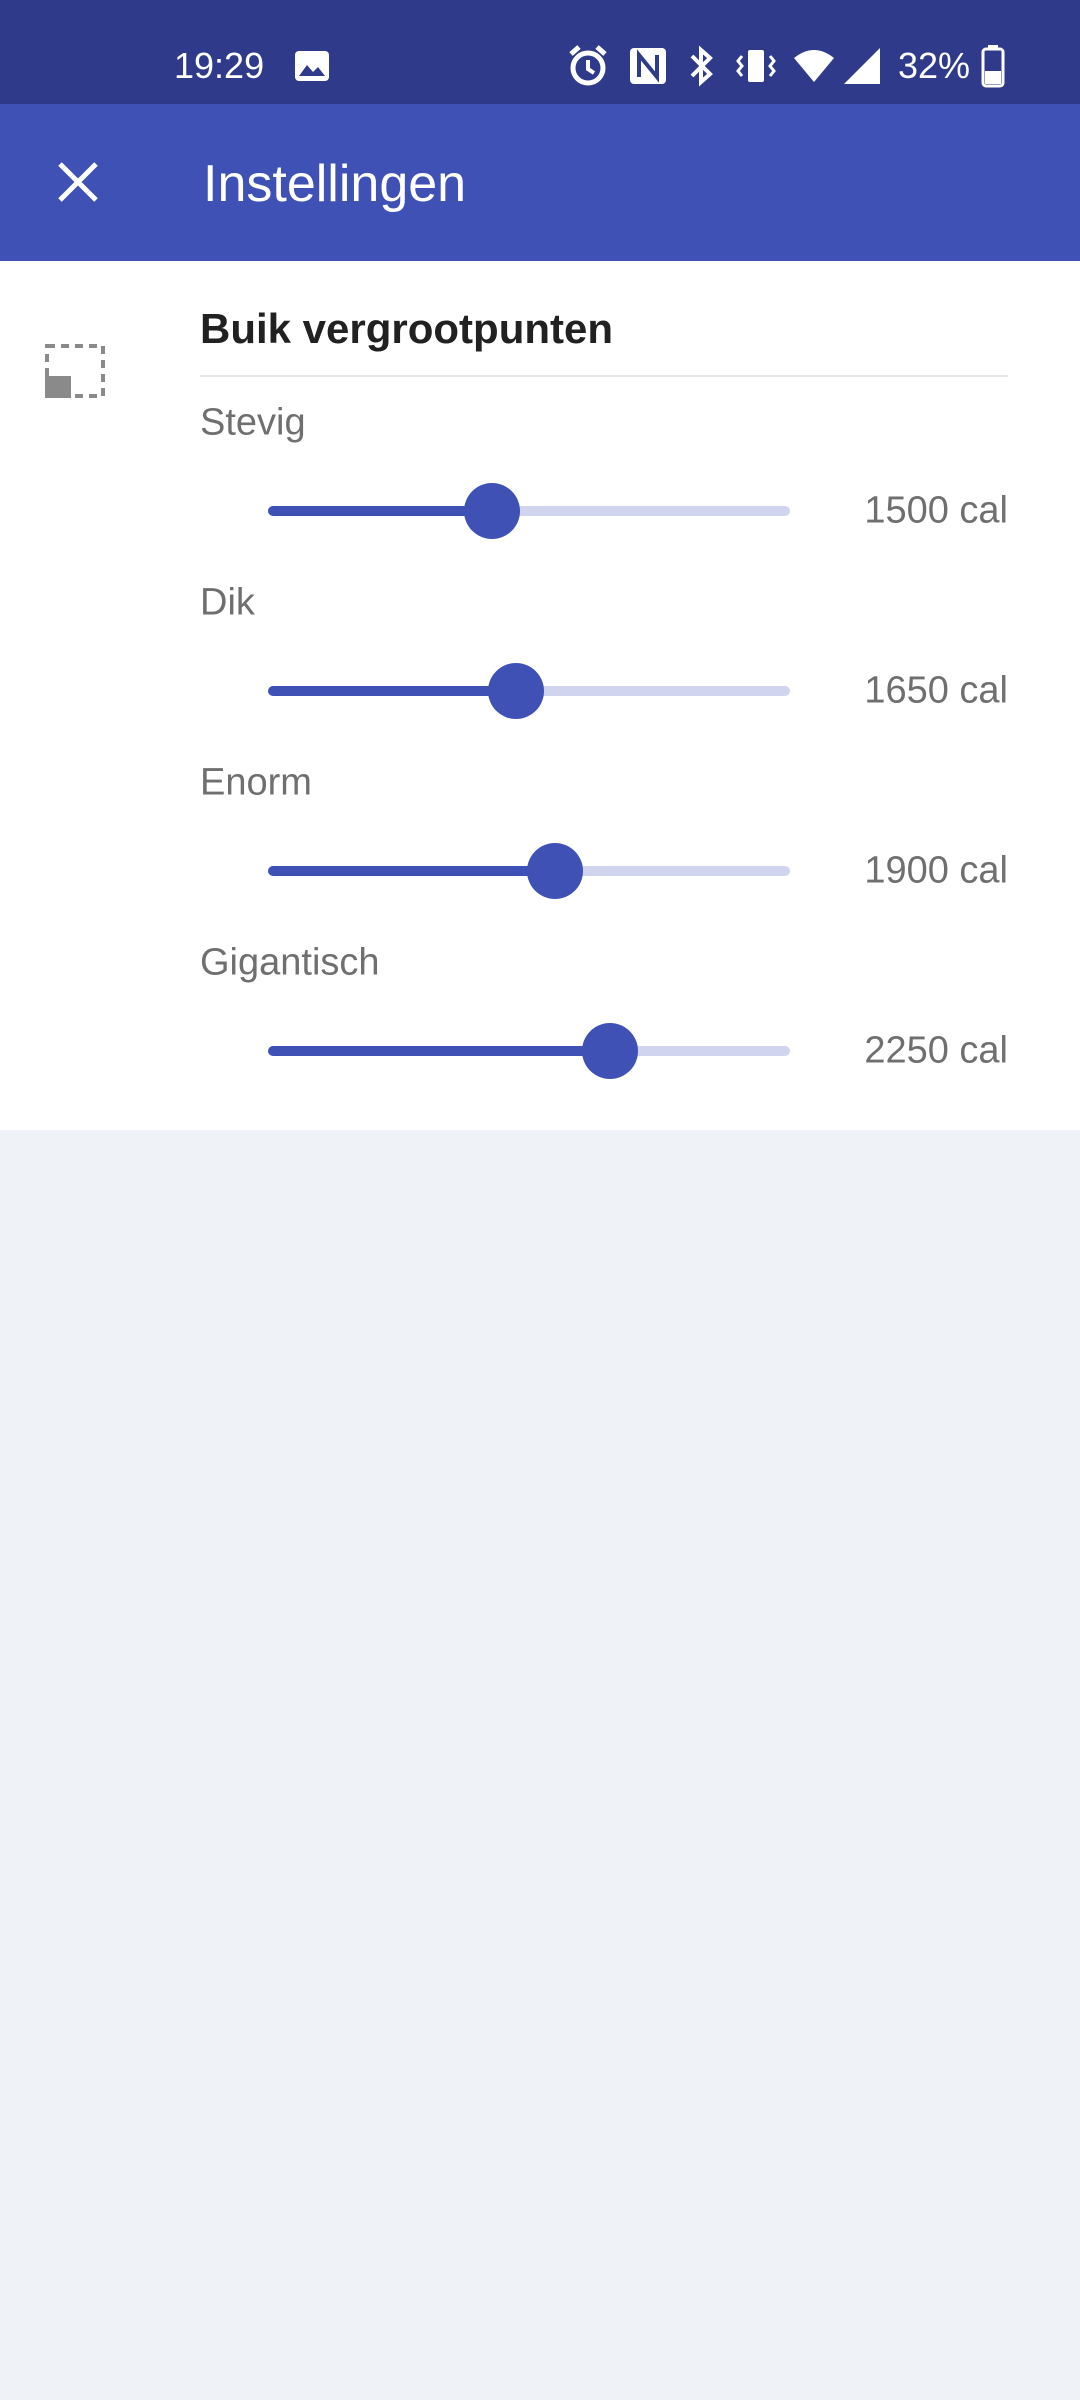 This screenshot has width=1080, height=2400. I want to click on dashed-selection-icon, so click(75, 371).